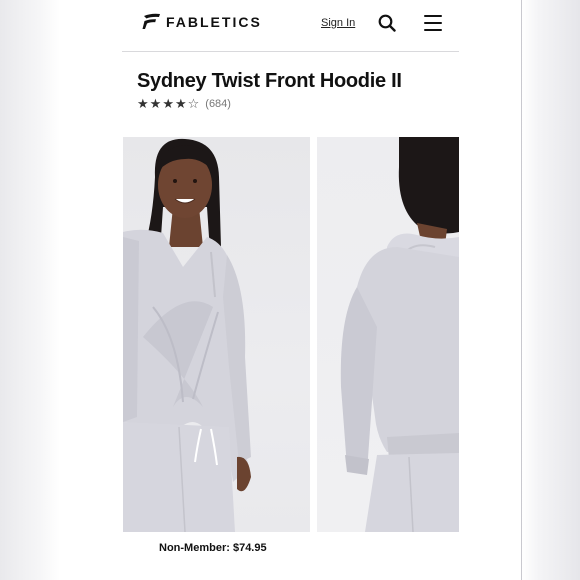 This screenshot has height=580, width=580. I want to click on backdrop-left, so click(30, 290).